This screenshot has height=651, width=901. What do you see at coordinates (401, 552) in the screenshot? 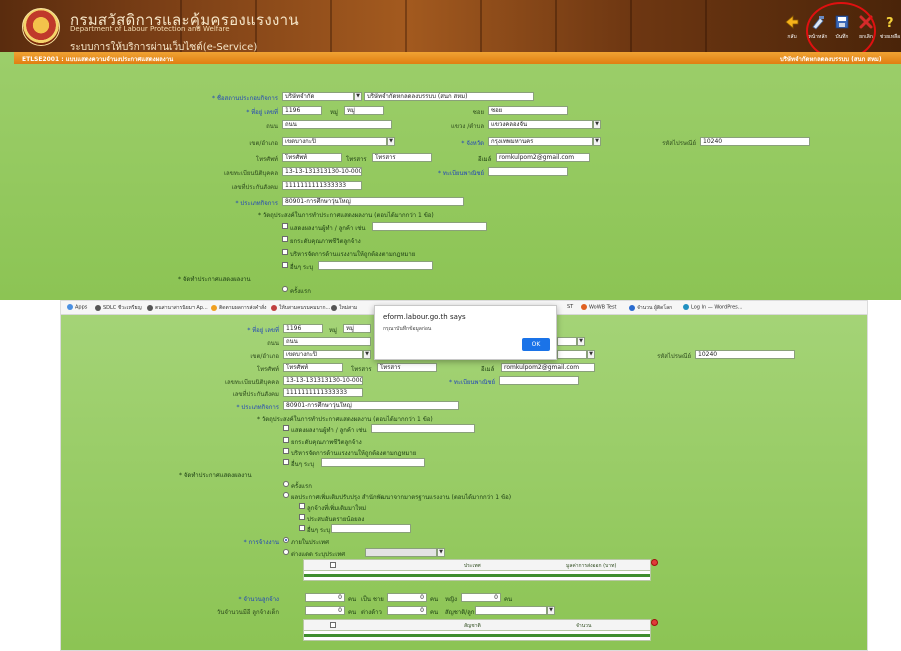
I see `country-select` at bounding box center [401, 552].